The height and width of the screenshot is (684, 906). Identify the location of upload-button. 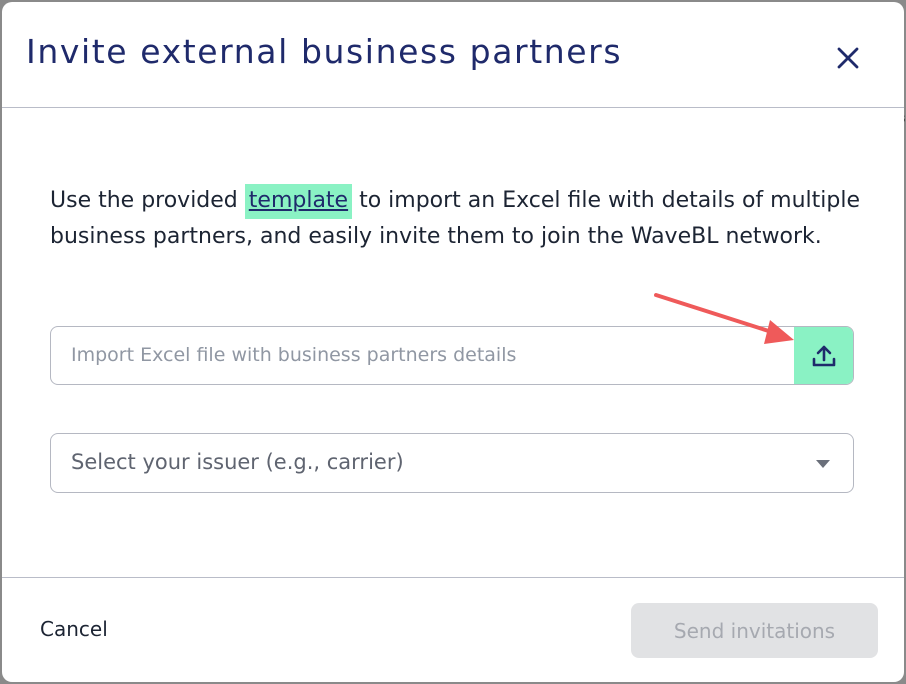
(823, 355).